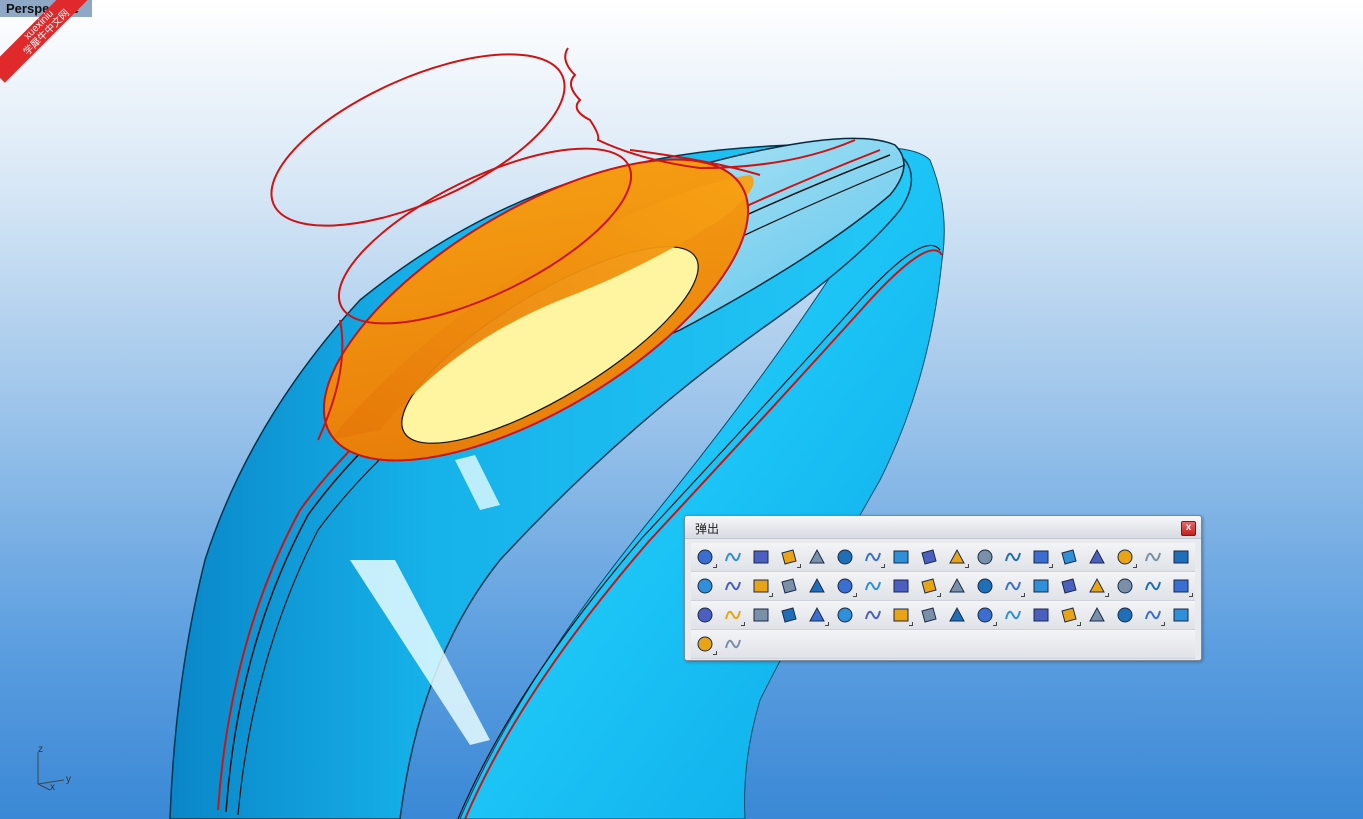 This screenshot has height=819, width=1363. I want to click on save-button, so click(761, 557).